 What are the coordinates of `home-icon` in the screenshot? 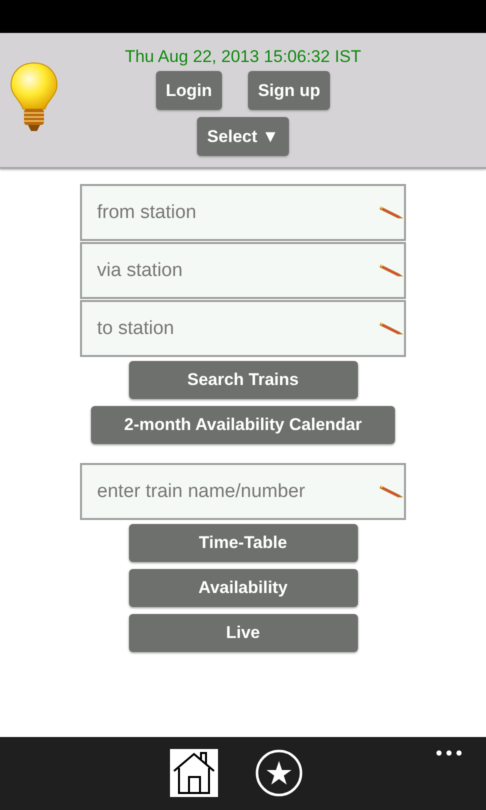 It's located at (194, 773).